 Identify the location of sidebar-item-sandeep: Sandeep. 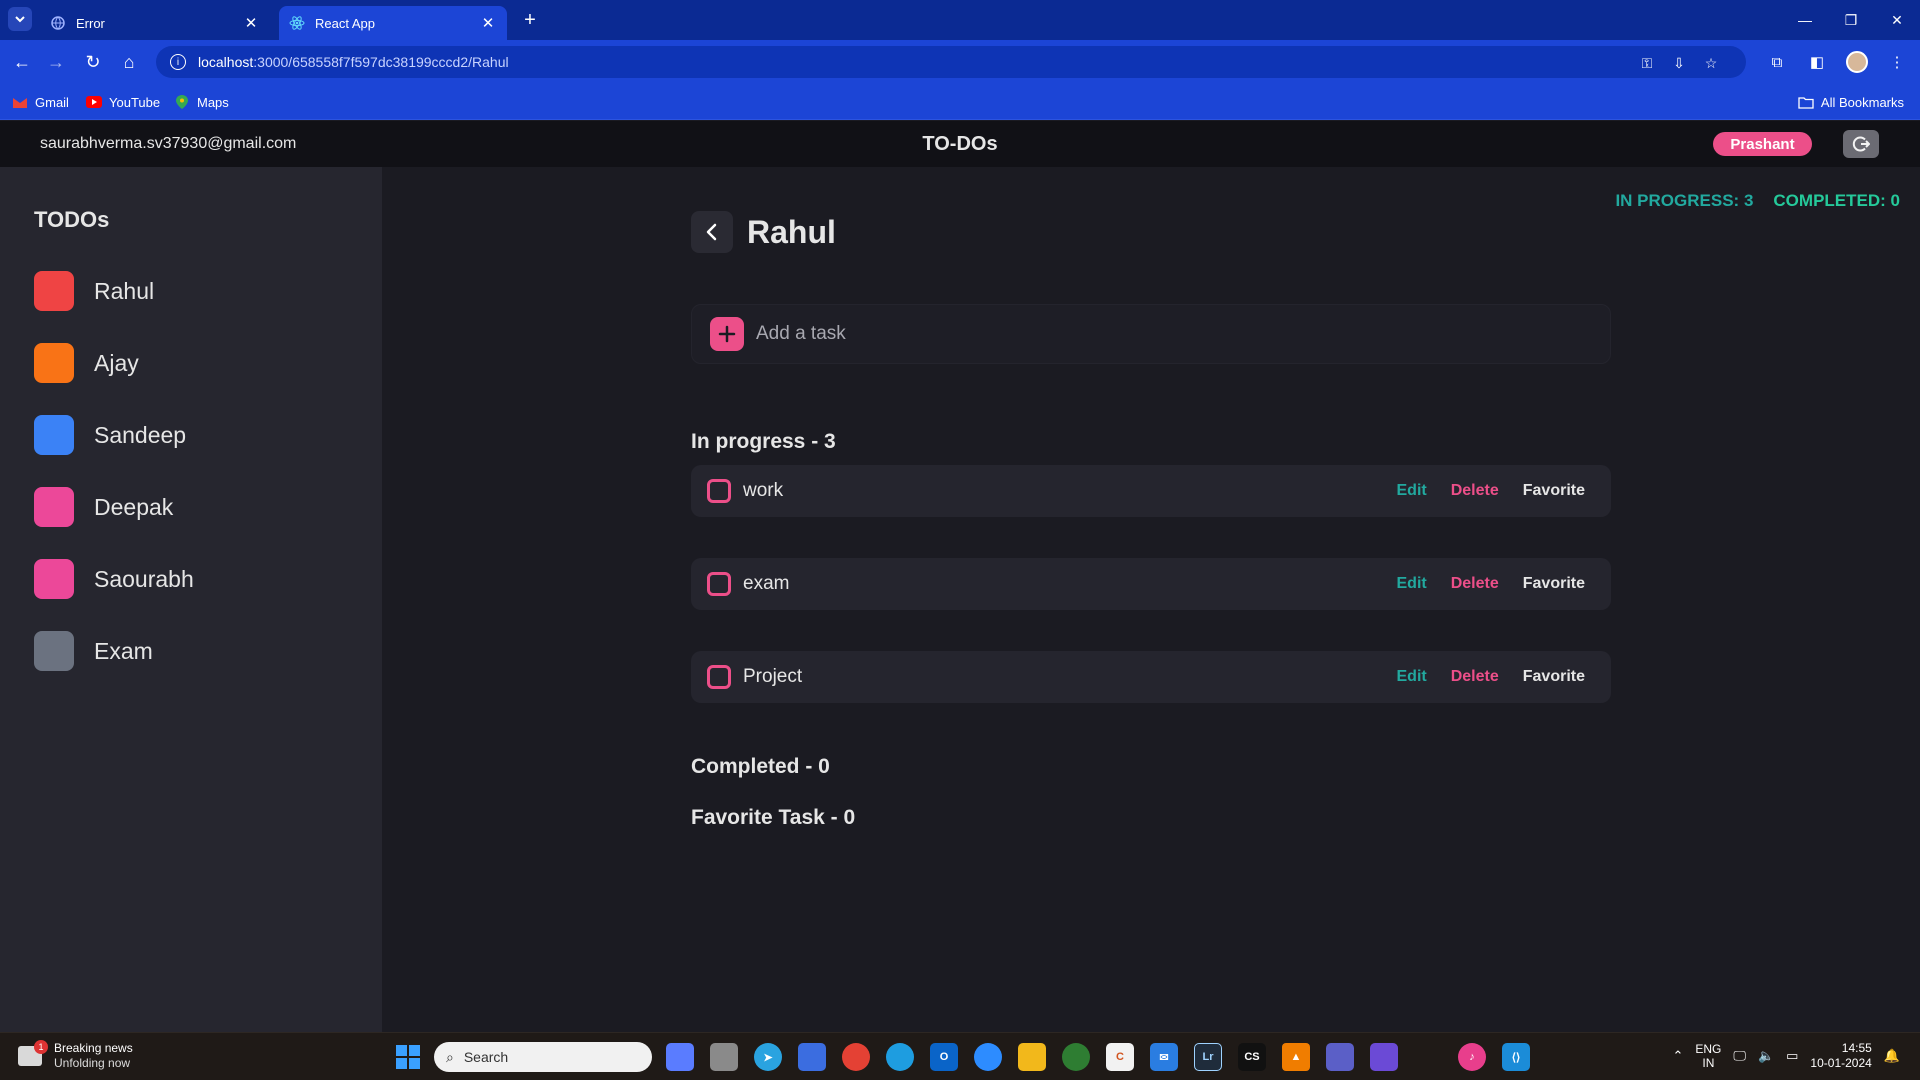
(114, 435).